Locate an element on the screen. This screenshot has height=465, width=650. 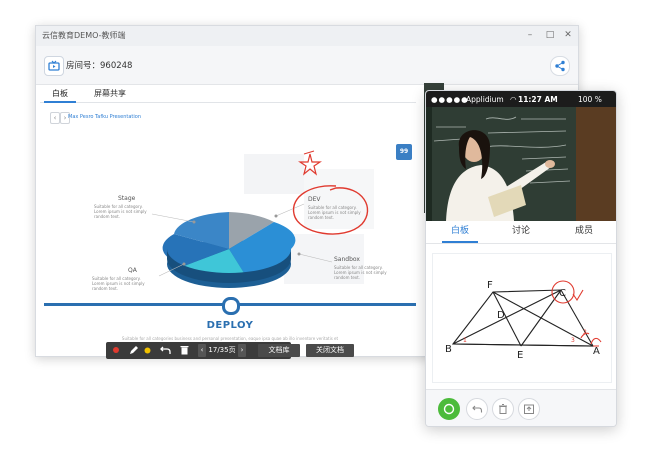
share-button is located at coordinates (560, 66).